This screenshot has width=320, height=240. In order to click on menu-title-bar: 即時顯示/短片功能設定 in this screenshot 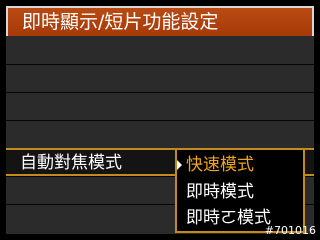, I will do `click(160, 21)`.